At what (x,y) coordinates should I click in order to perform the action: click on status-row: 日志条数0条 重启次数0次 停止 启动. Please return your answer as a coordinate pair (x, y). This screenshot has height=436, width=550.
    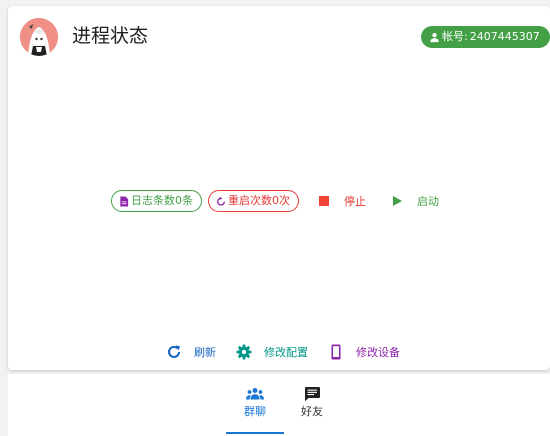
    Looking at the image, I should click on (275, 201).